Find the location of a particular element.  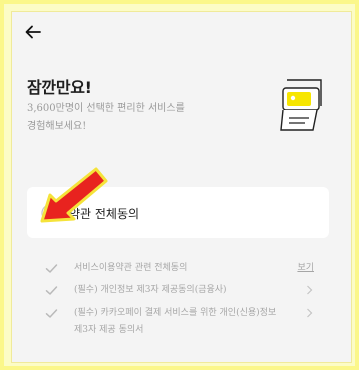

term-label: (필수) 개인정보 제3자 제공동의(금융사) is located at coordinates (150, 290).